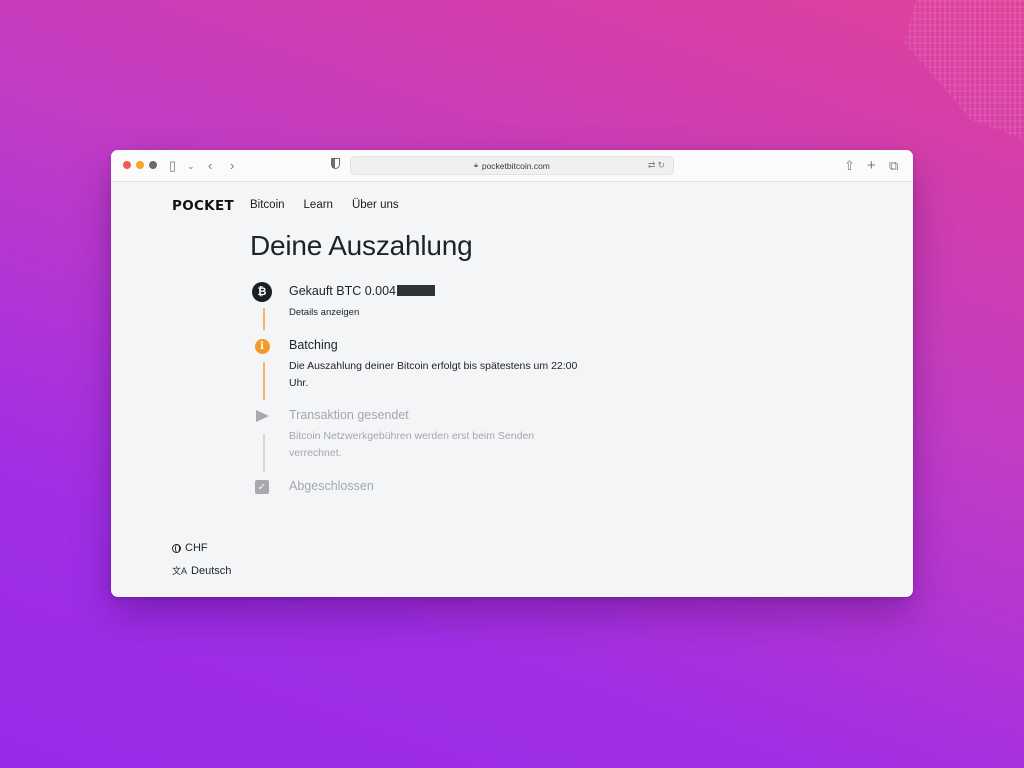 The height and width of the screenshot is (768, 1024). What do you see at coordinates (349, 415) in the screenshot?
I see `step-title: Transaktion gesendet` at bounding box center [349, 415].